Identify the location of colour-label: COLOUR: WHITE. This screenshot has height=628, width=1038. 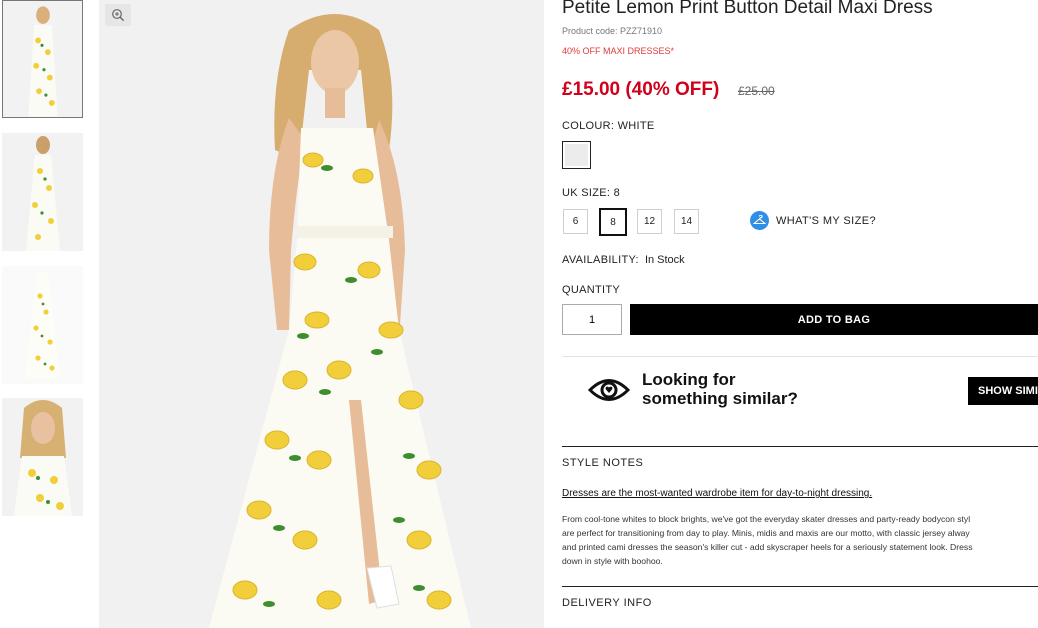
(608, 126).